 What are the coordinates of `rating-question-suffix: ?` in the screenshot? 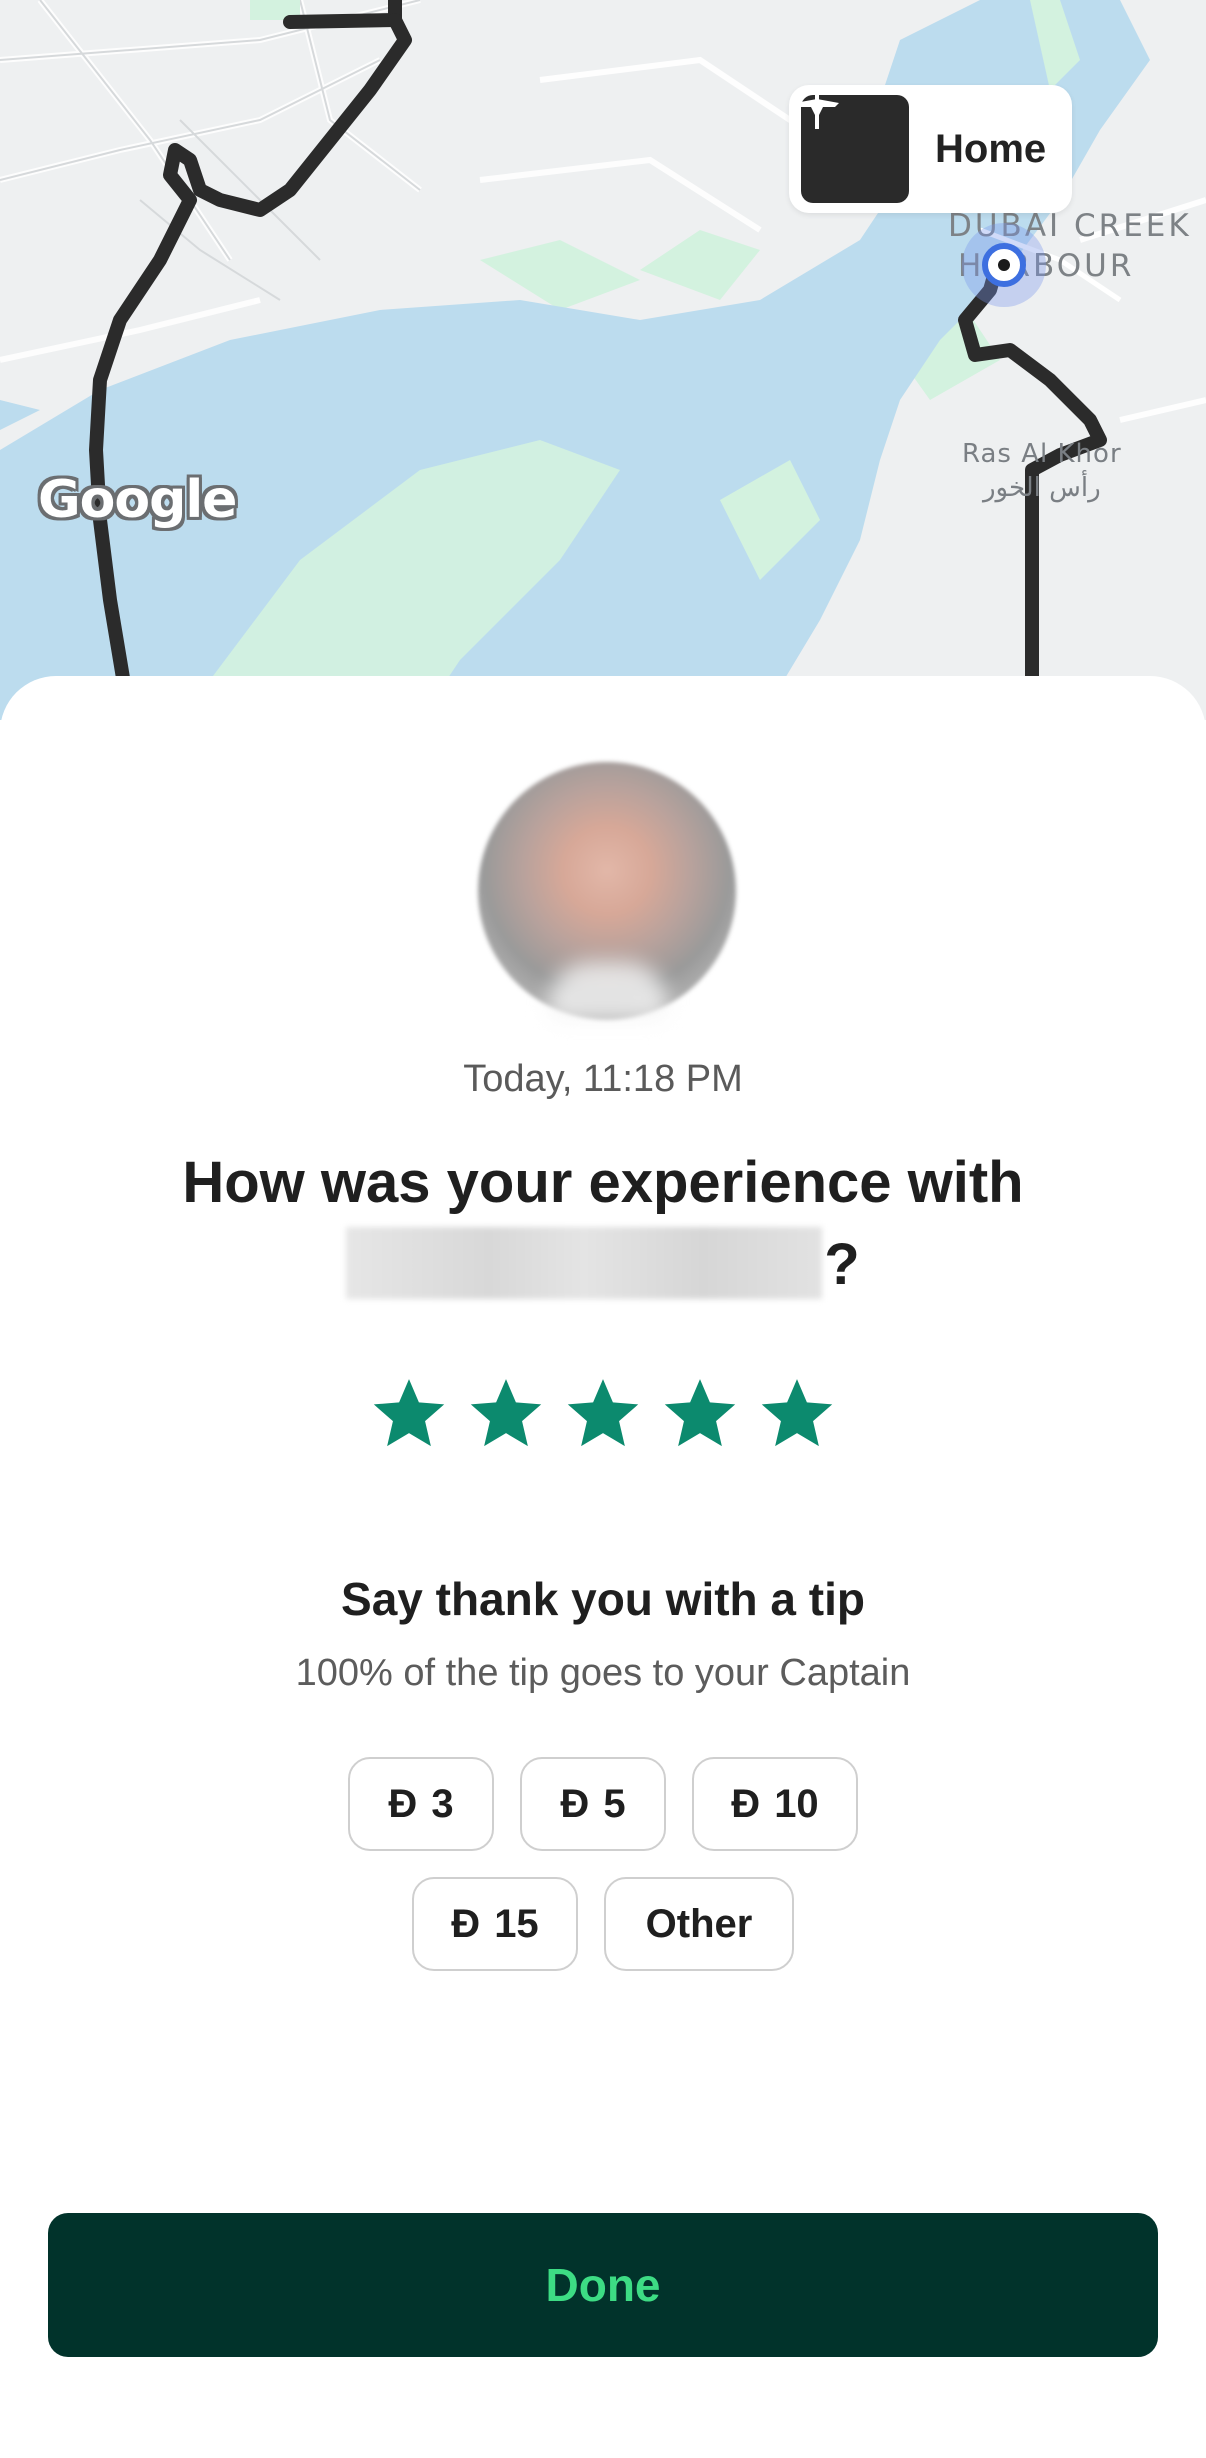 It's located at (842, 1264).